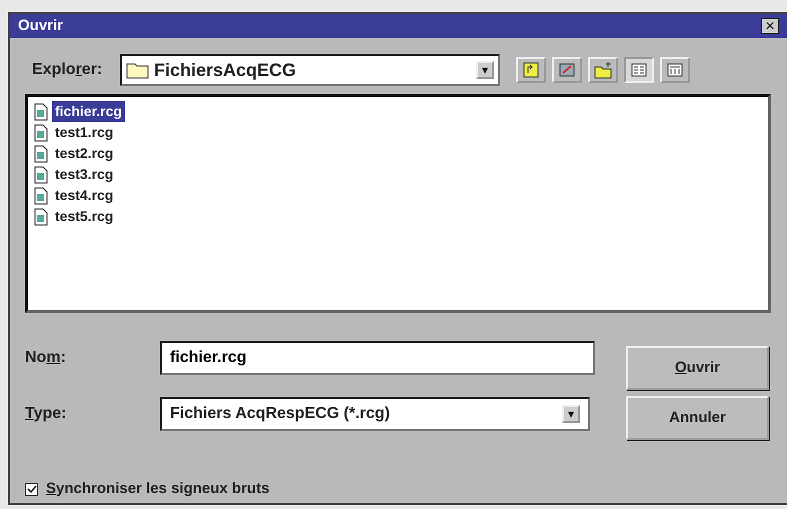 This screenshot has width=787, height=509. I want to click on type-label: Type:, so click(46, 414).